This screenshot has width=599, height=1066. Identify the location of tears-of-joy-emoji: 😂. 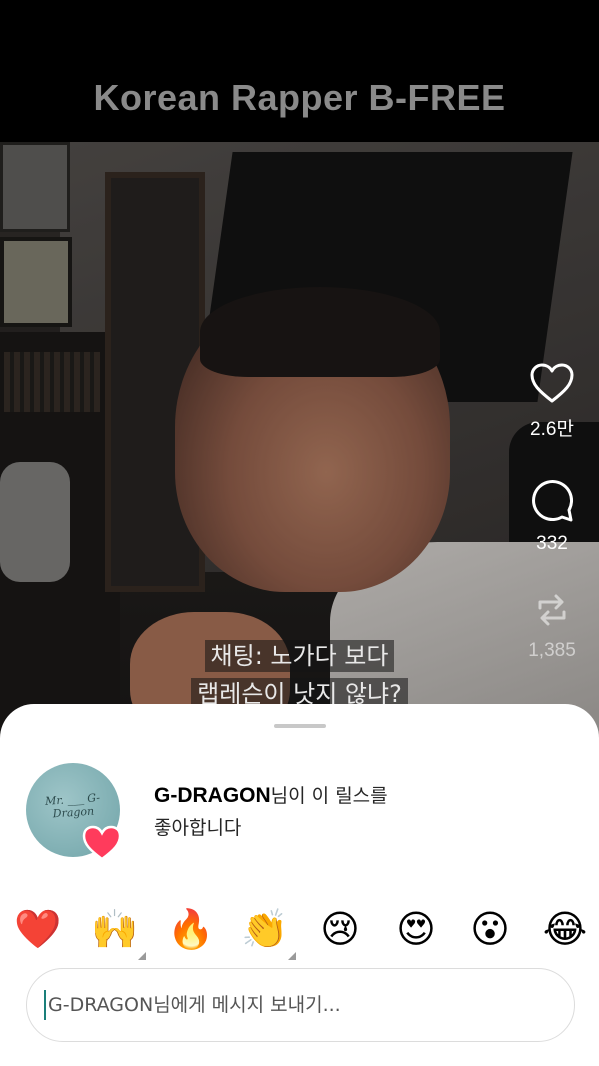
(565, 929).